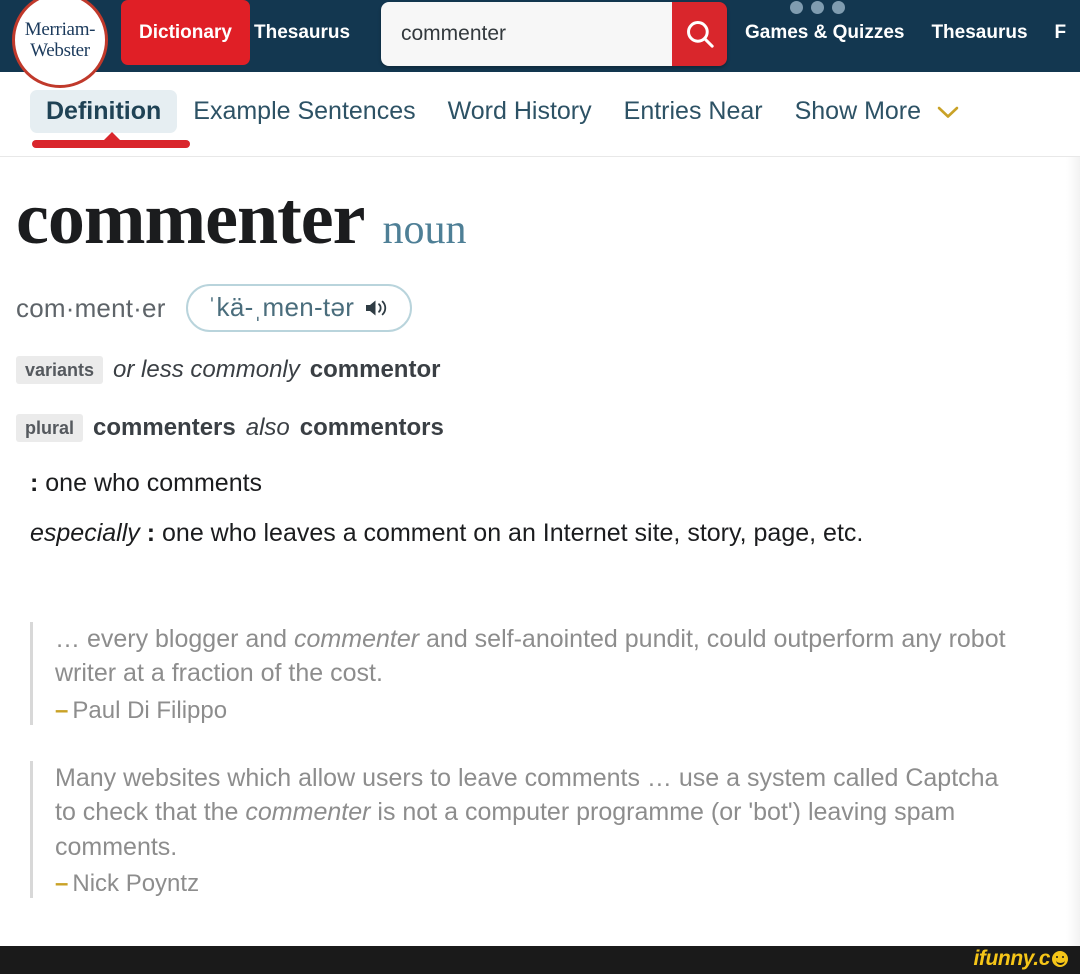 This screenshot has height=974, width=1080. I want to click on nav-tab-thesaurus: Thesaurus, so click(302, 32).